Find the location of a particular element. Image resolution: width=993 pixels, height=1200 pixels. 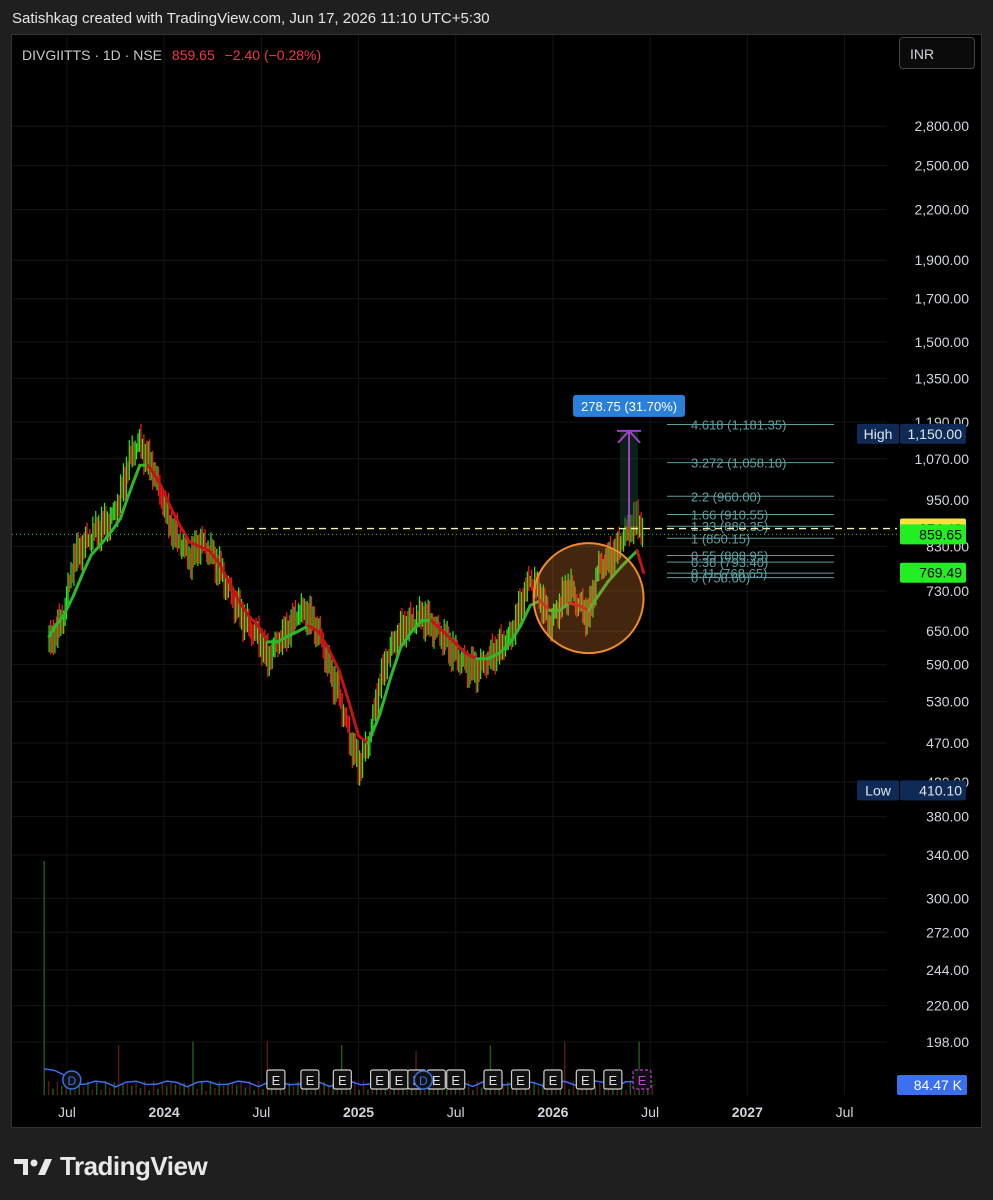

footer: TradingView is located at coordinates (496, 1164).